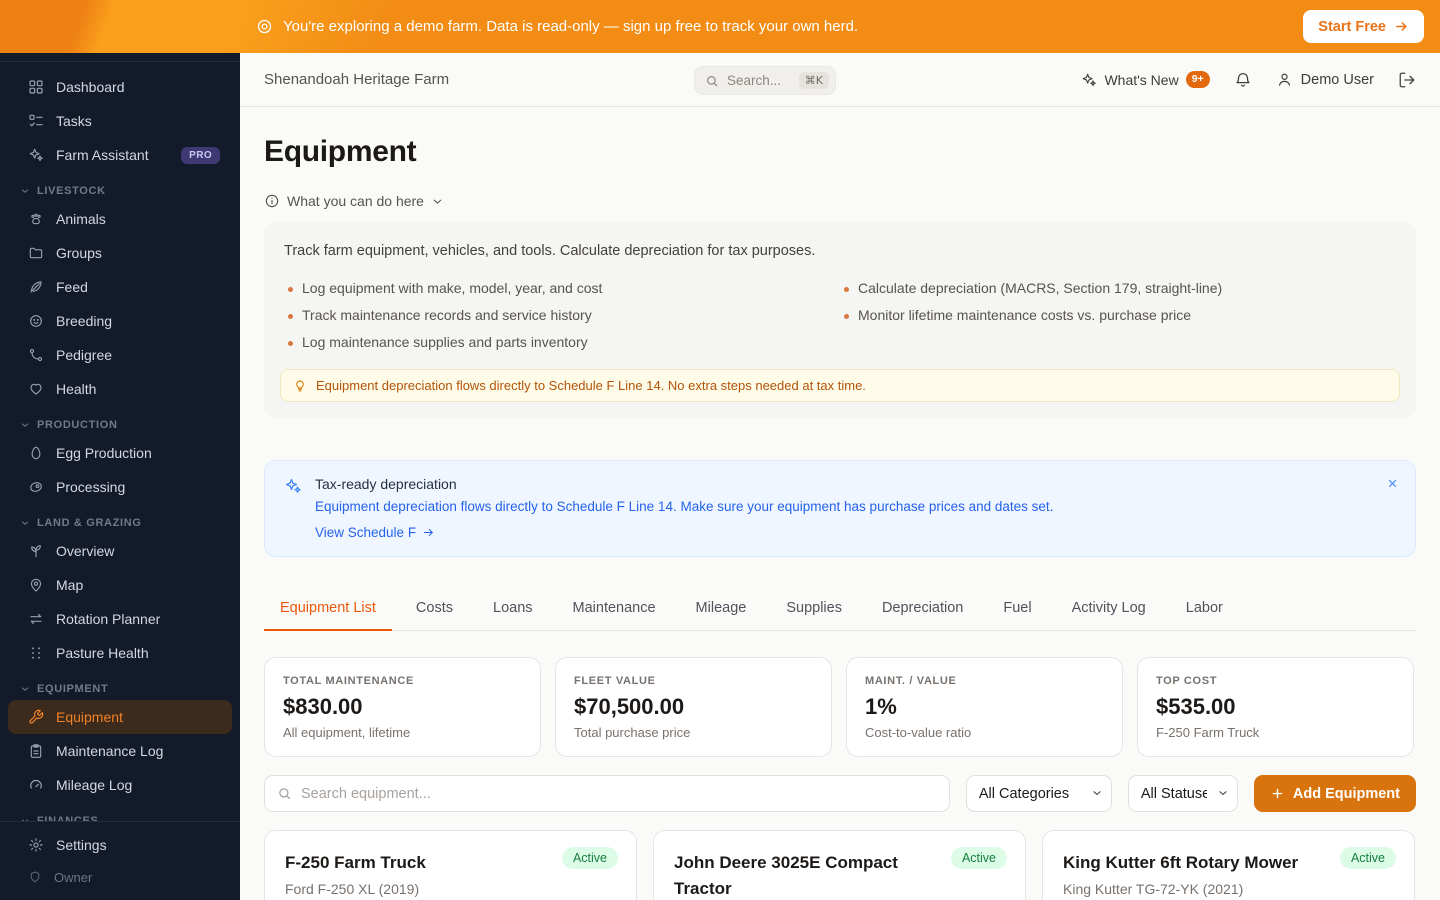  What do you see at coordinates (71, 191) in the screenshot?
I see `section-title: LIVESTOCK` at bounding box center [71, 191].